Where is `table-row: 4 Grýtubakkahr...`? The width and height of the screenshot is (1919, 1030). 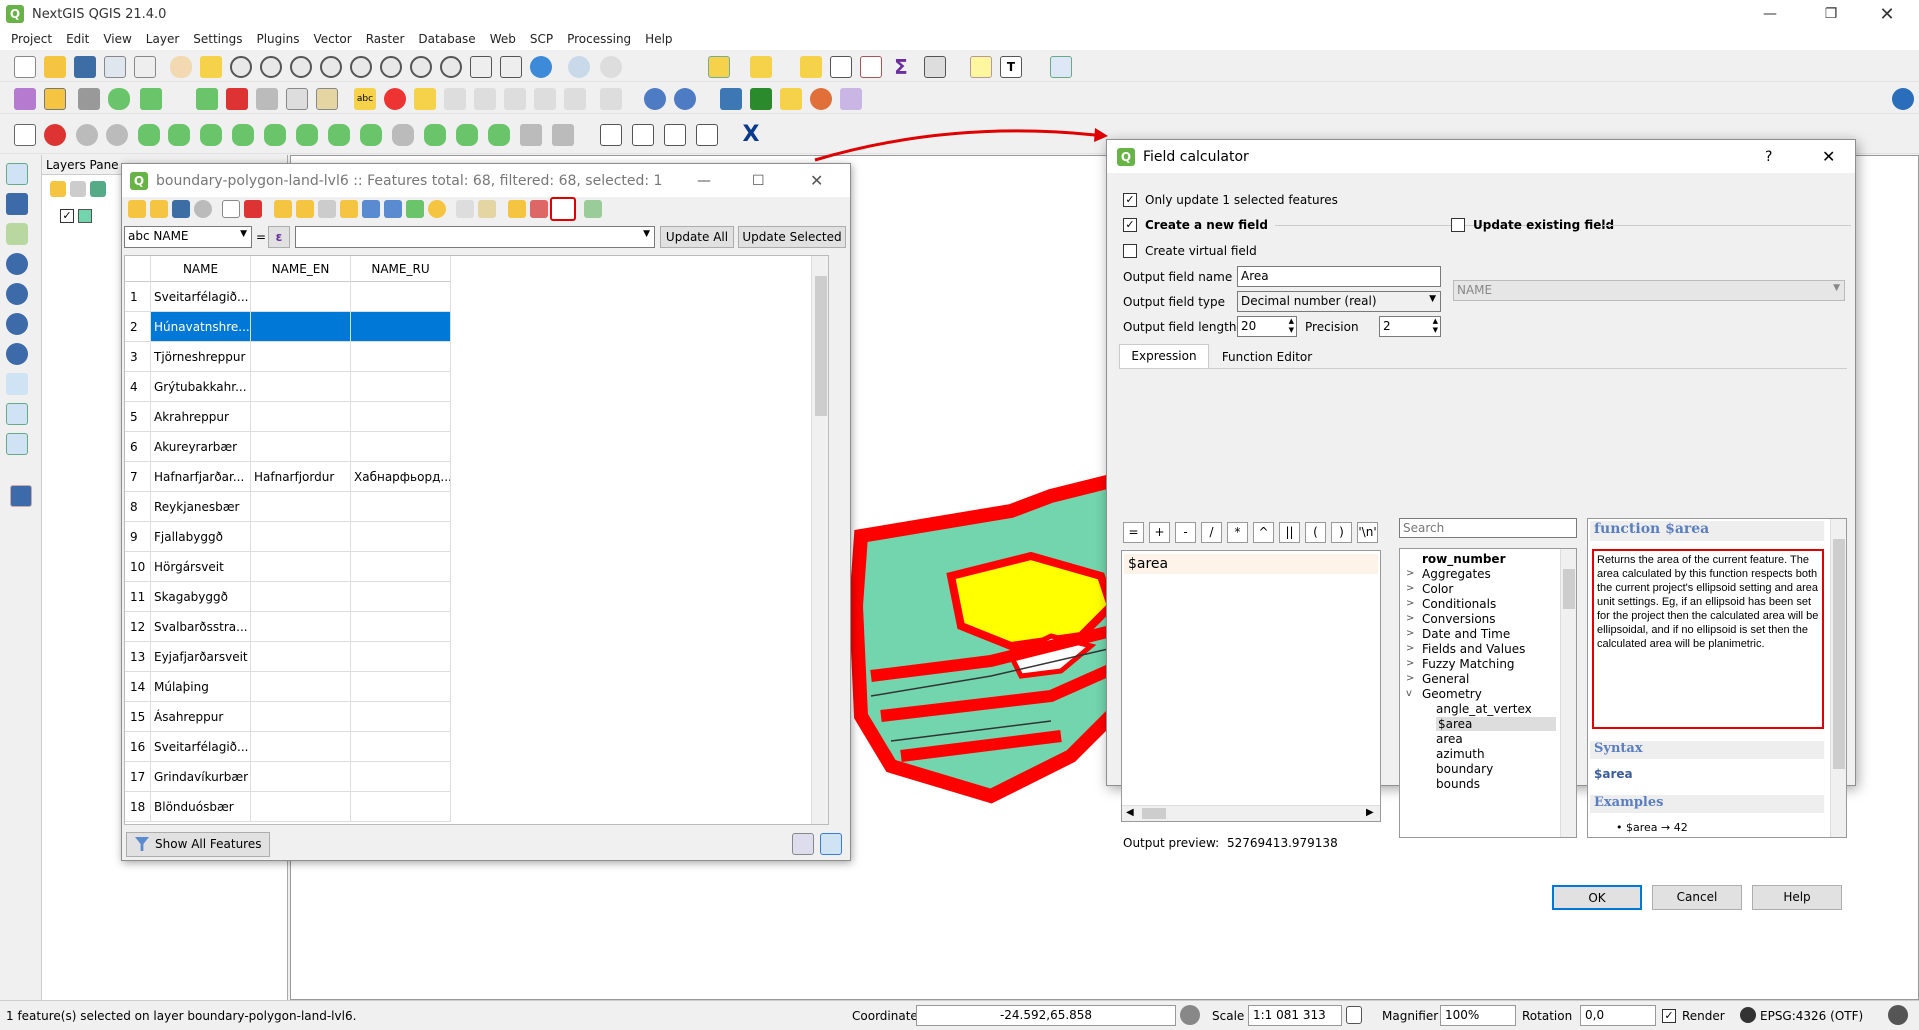 table-row: 4 Grýtubakkahr... is located at coordinates (400, 387).